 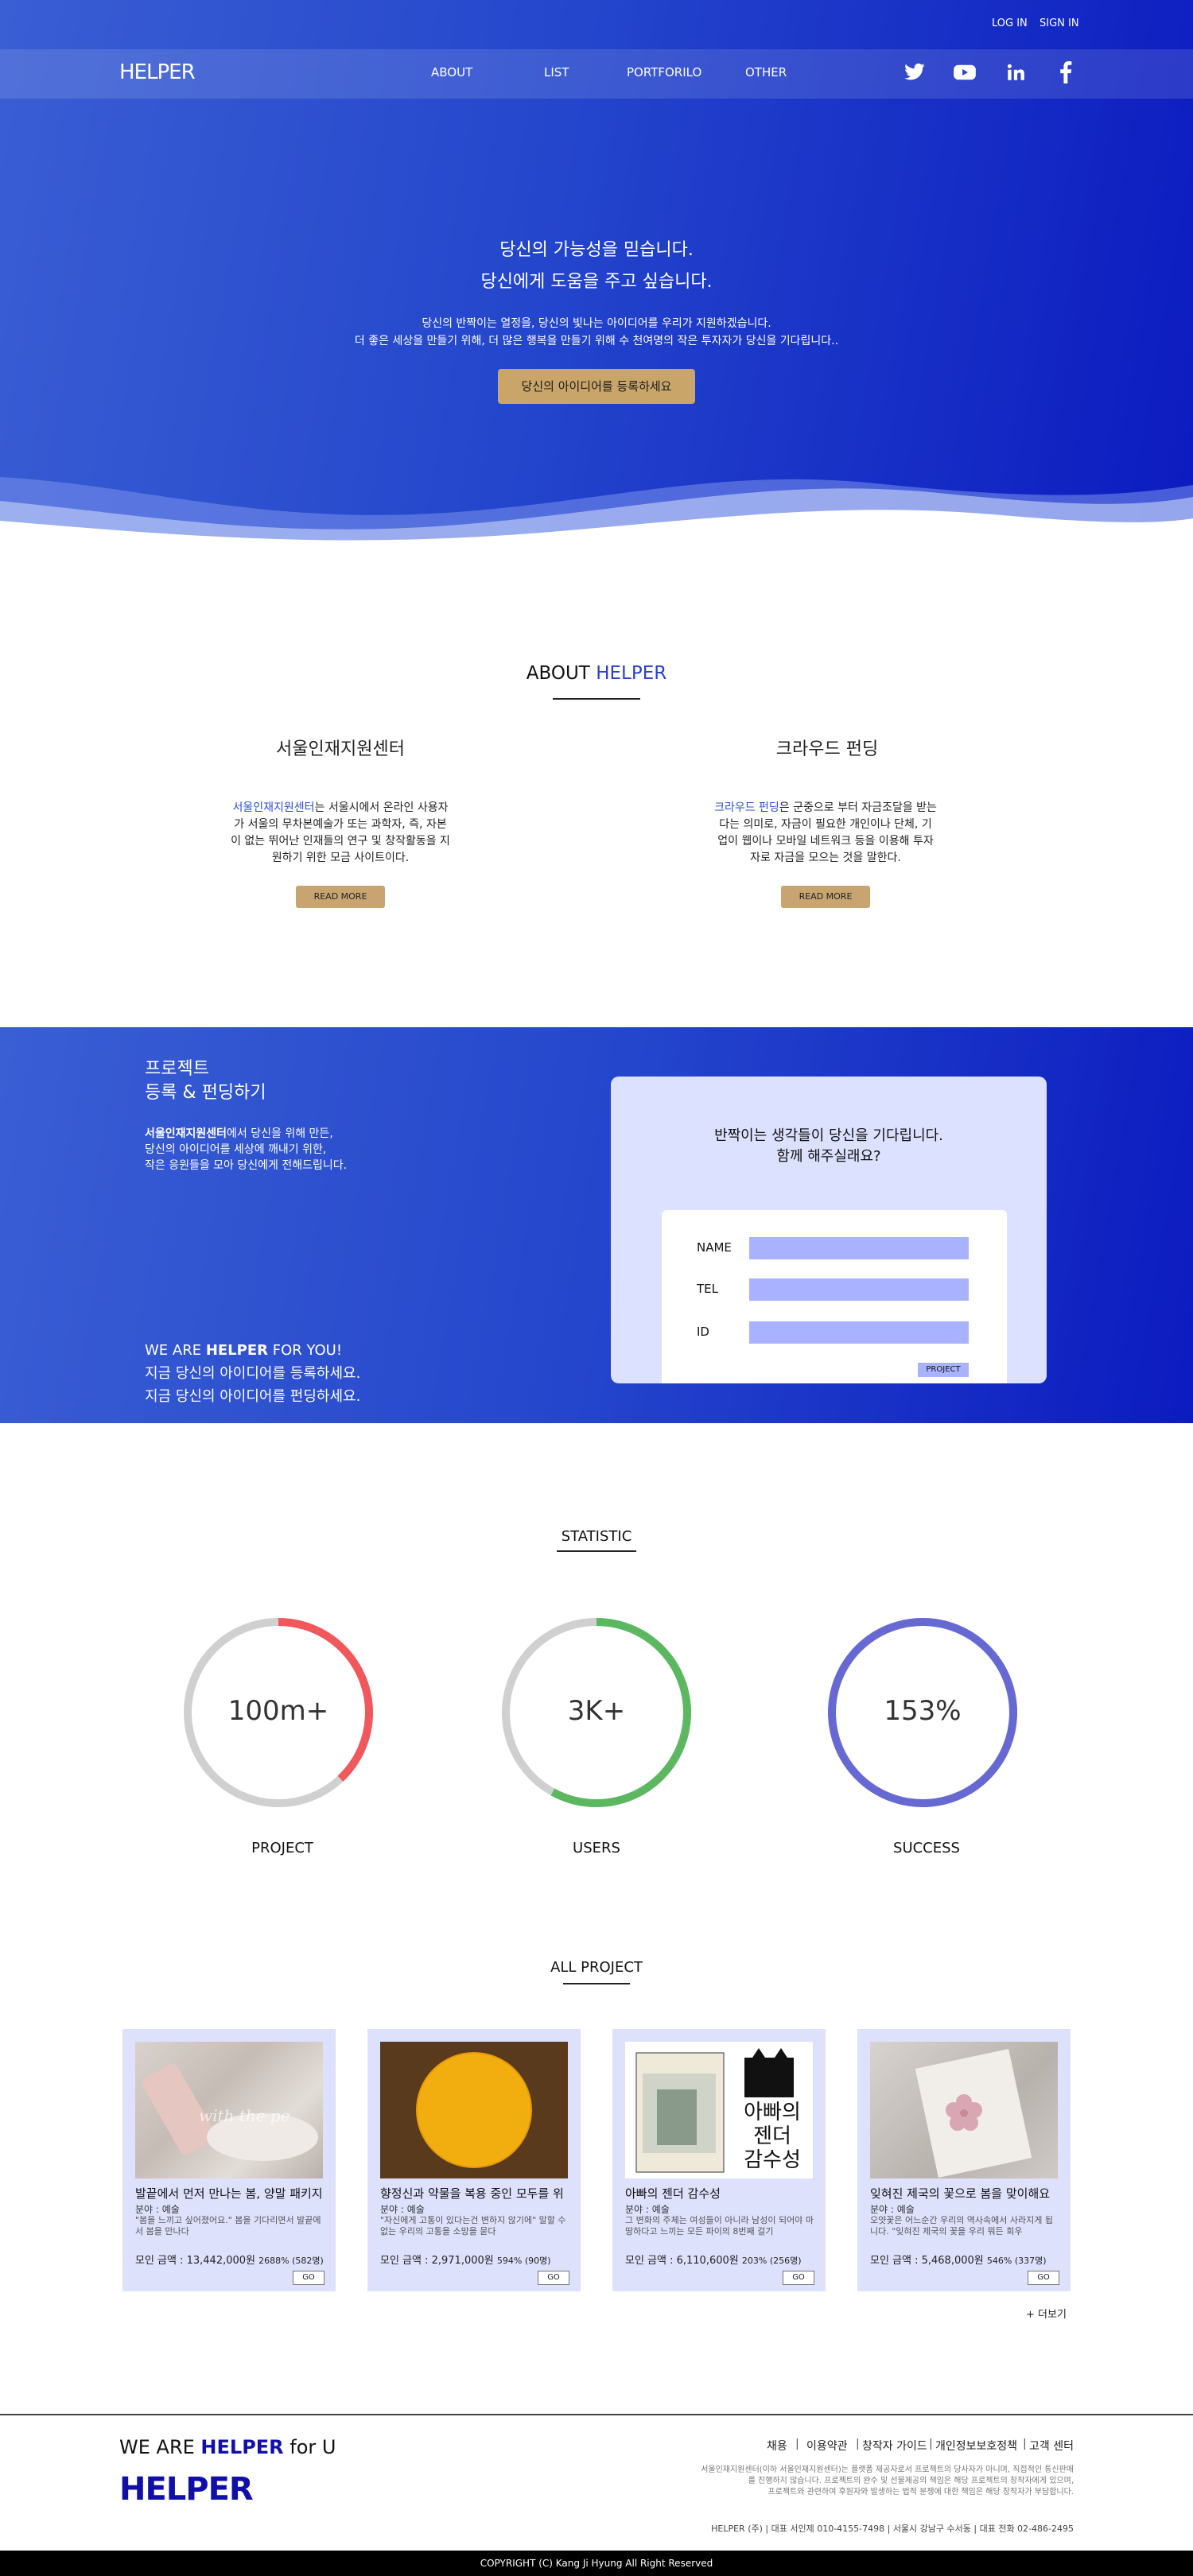 I want to click on project-image-book: 아빠의 젠더 감수성, so click(x=719, y=2110).